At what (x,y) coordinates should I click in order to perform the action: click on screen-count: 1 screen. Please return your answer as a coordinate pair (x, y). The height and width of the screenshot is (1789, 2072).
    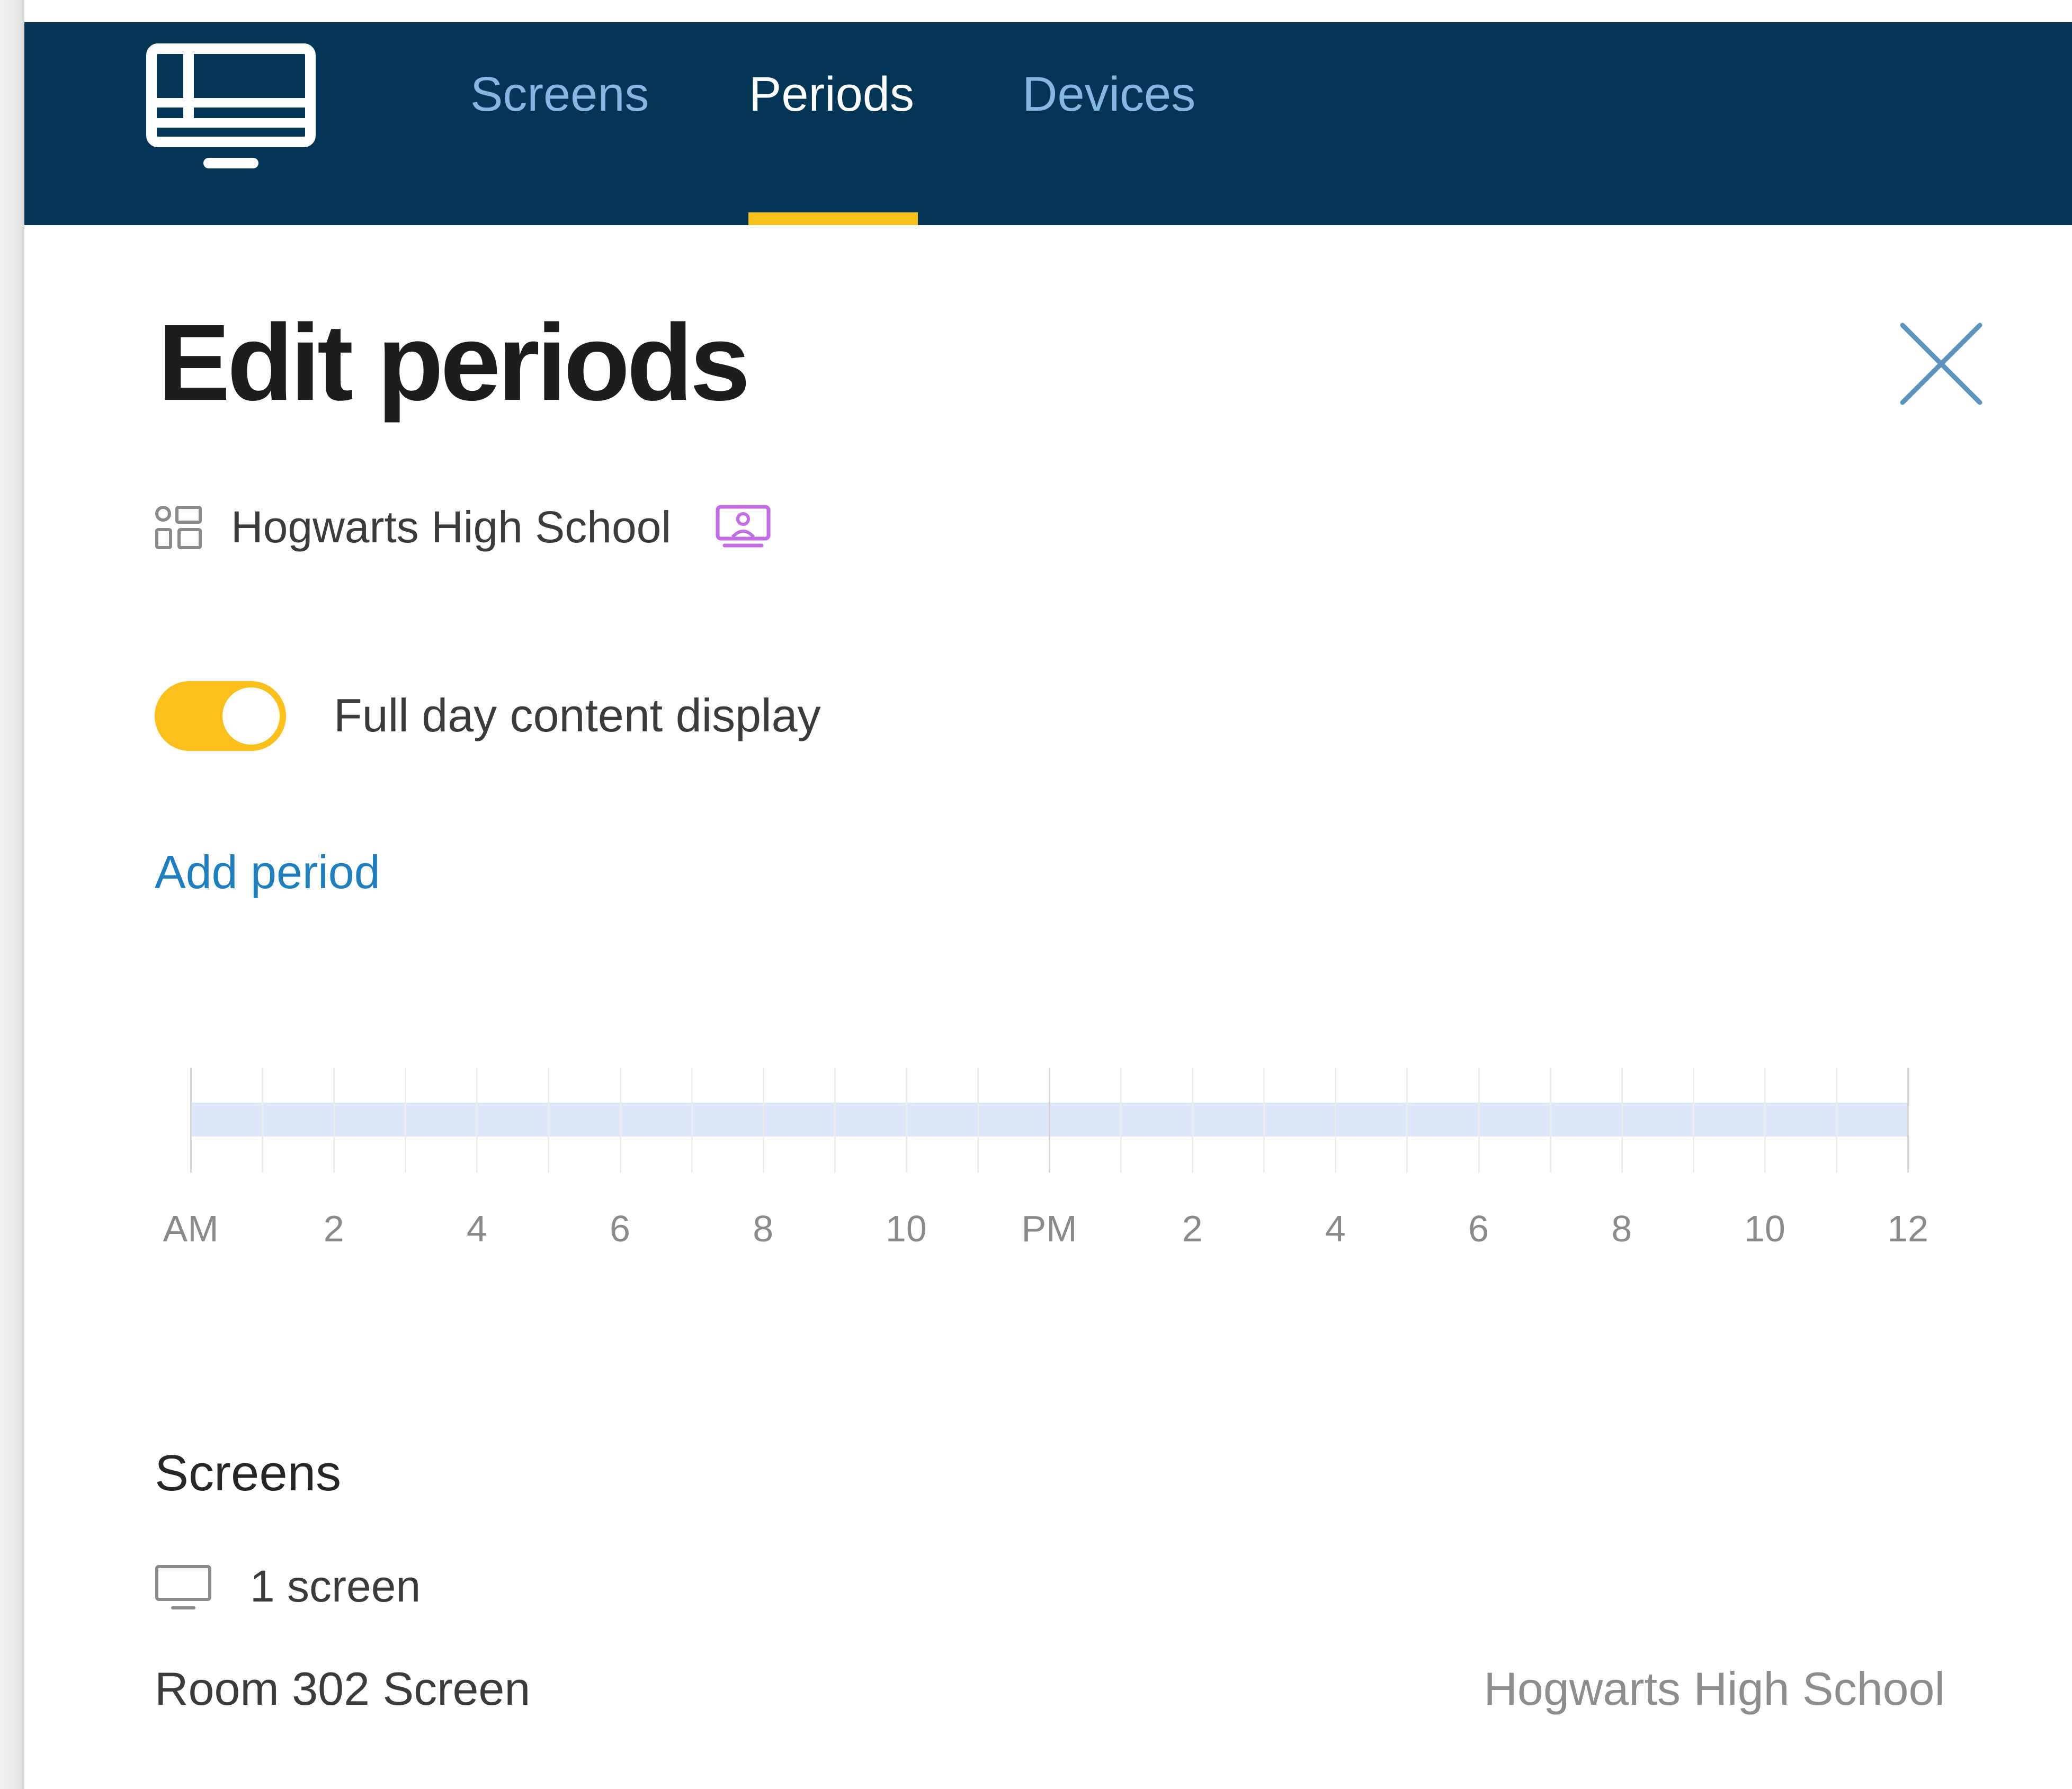
    Looking at the image, I should click on (336, 1586).